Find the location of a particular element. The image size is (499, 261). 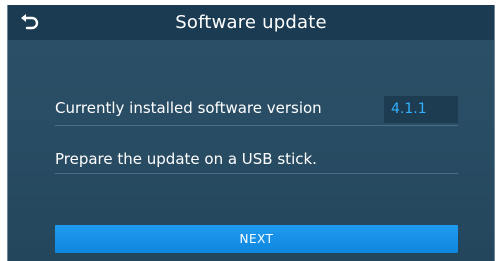

installed-version-value: 4.1.1 is located at coordinates (421, 109).